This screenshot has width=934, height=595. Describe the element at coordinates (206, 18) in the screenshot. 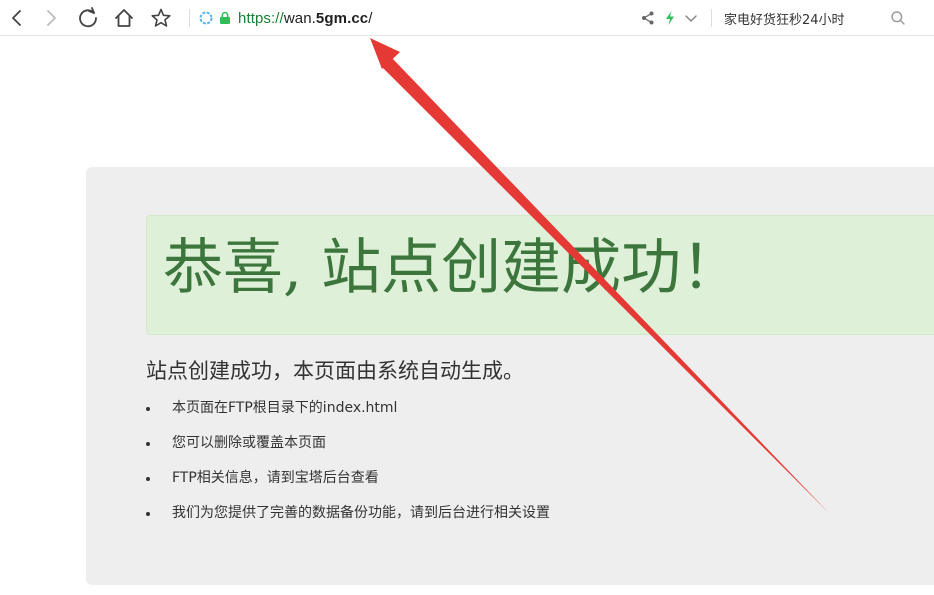

I see `security-shield-icon` at that location.